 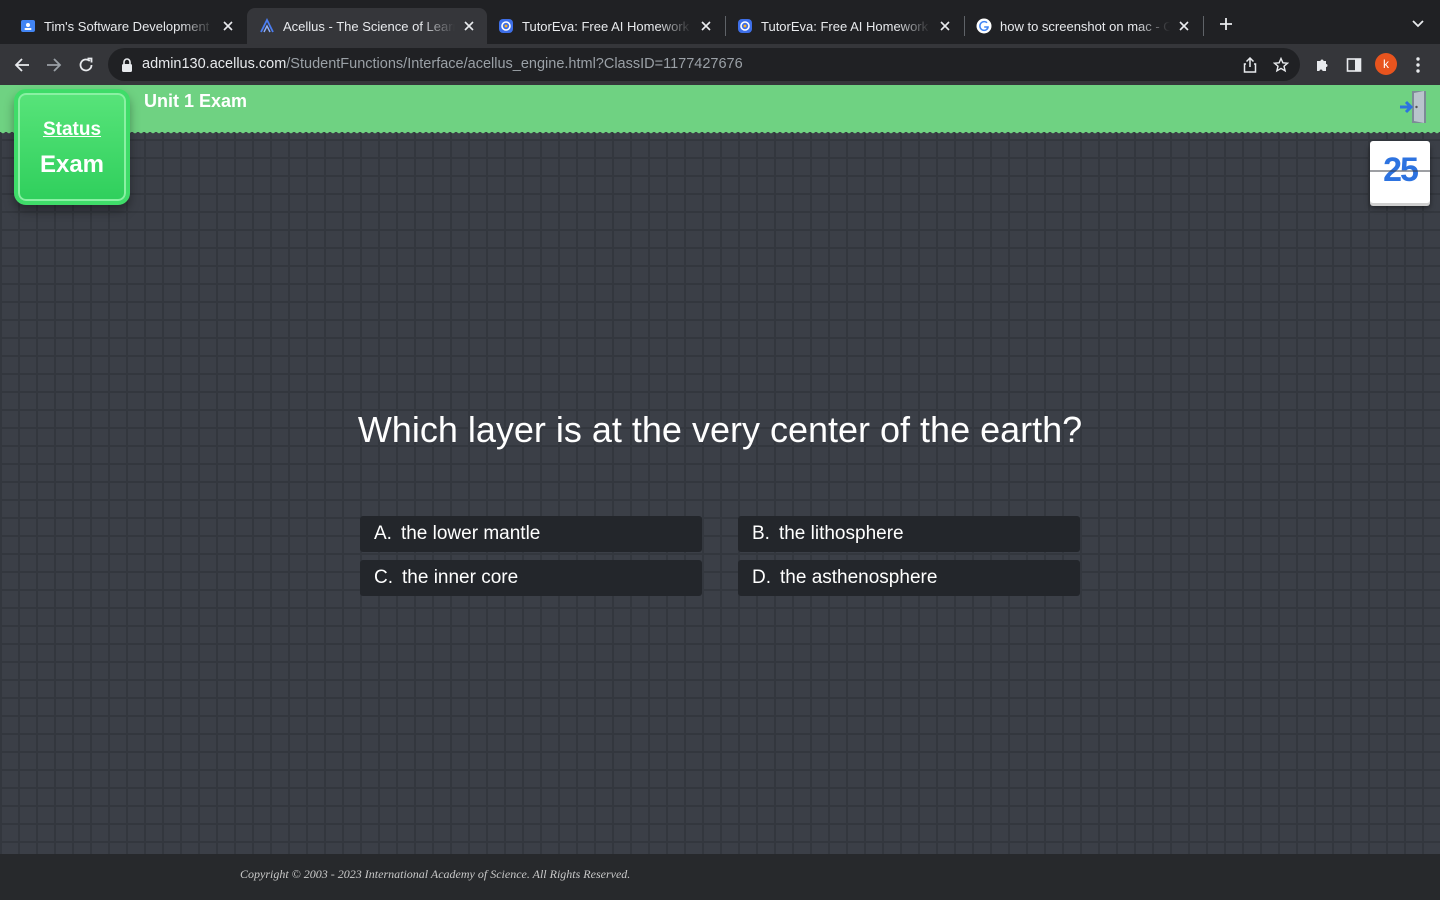 I want to click on counter-value: 25, so click(x=1401, y=170).